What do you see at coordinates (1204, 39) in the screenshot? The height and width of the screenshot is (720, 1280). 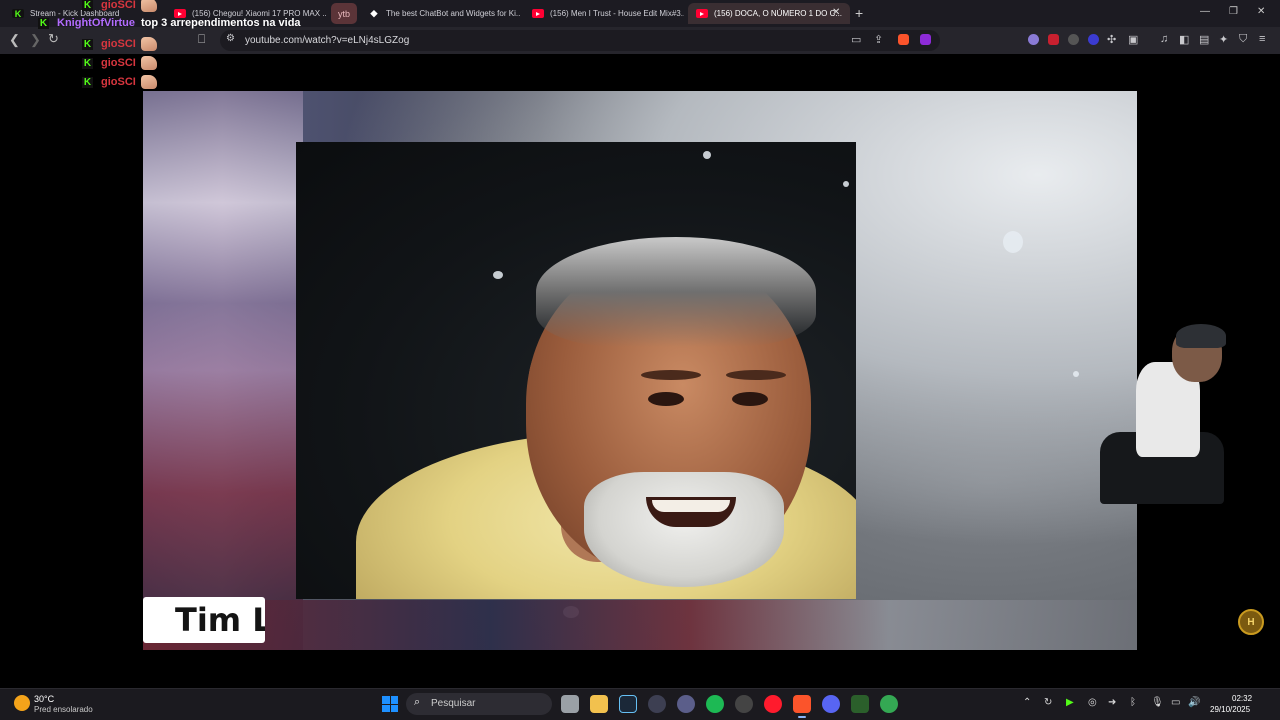 I see `wallet-icon: ▤` at bounding box center [1204, 39].